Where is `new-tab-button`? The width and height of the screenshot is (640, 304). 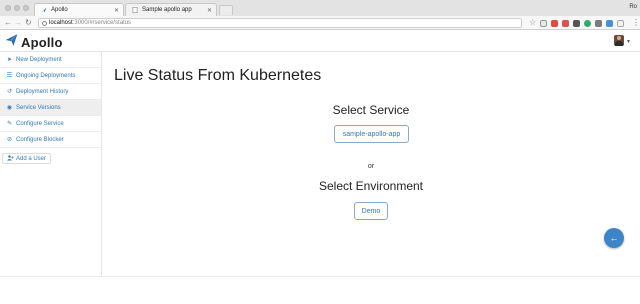
new-tab-button is located at coordinates (226, 10).